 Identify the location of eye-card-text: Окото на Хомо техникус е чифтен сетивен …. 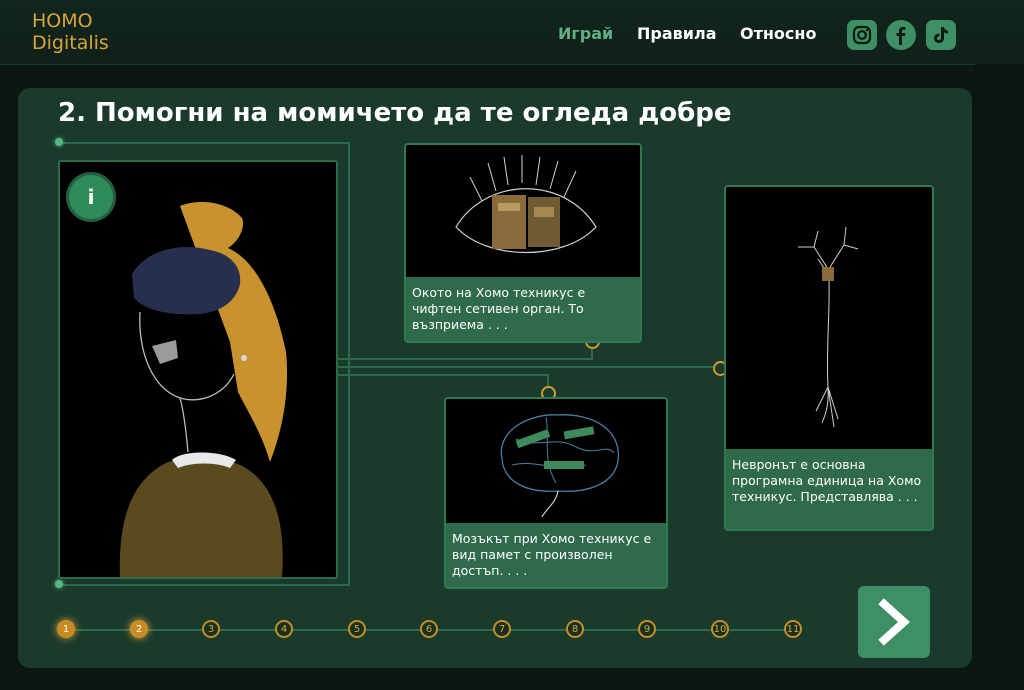
(499, 308).